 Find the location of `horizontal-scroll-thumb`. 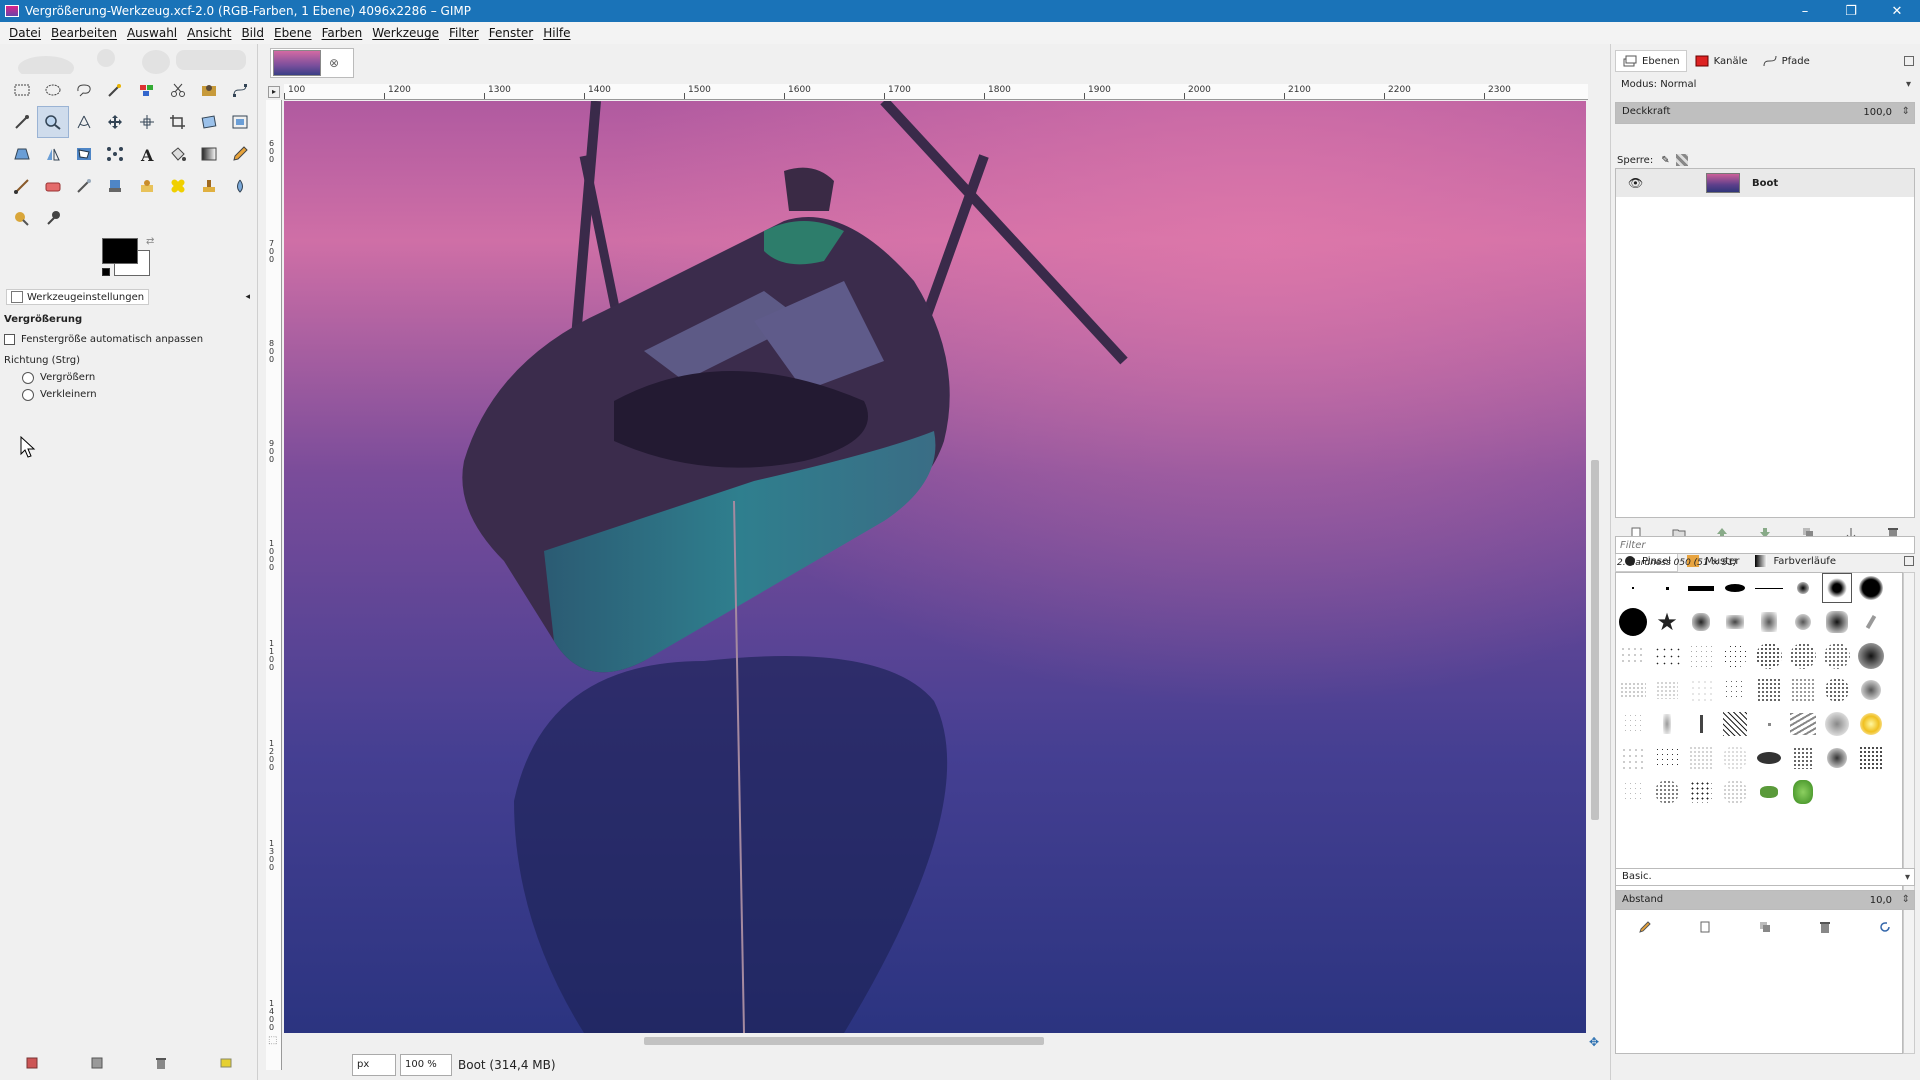

horizontal-scroll-thumb is located at coordinates (844, 1041).